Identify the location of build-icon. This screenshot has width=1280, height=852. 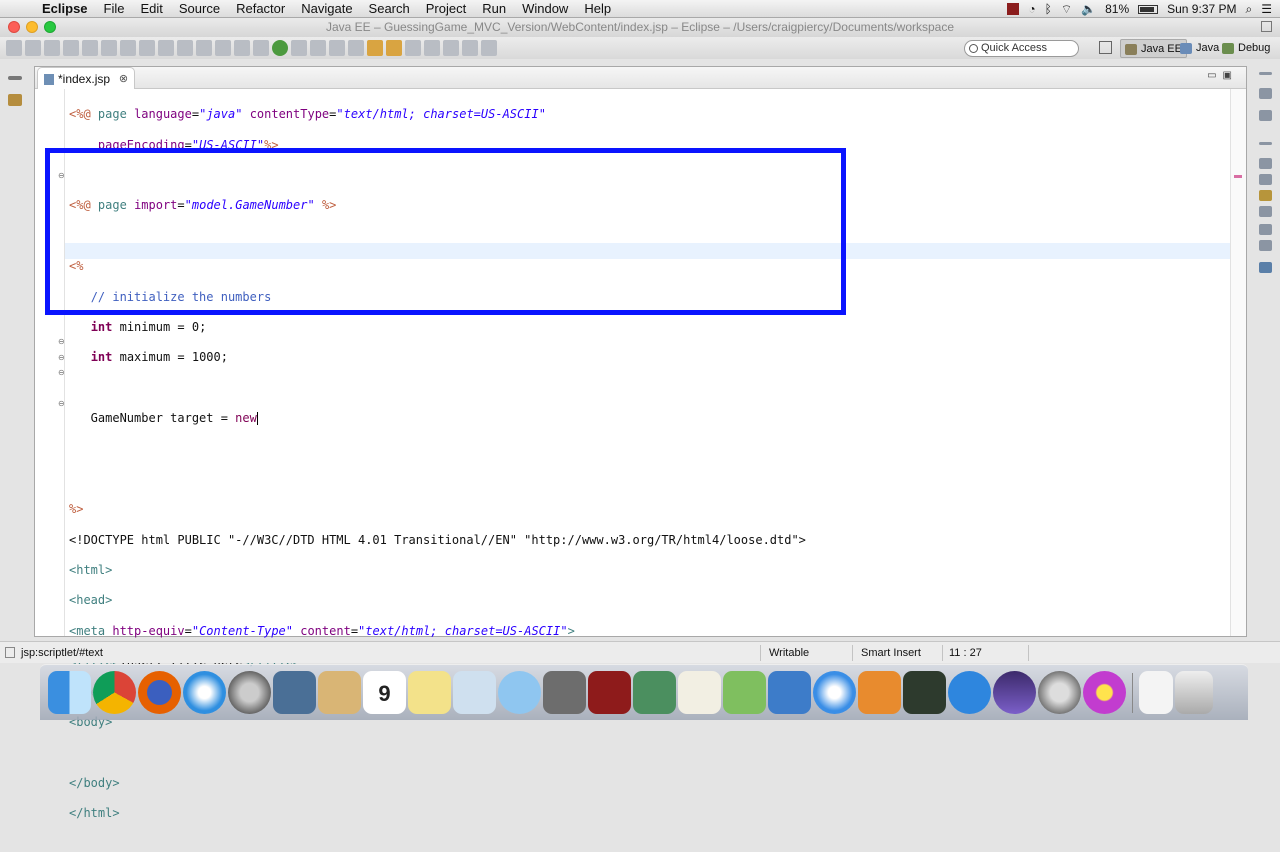
(128, 48).